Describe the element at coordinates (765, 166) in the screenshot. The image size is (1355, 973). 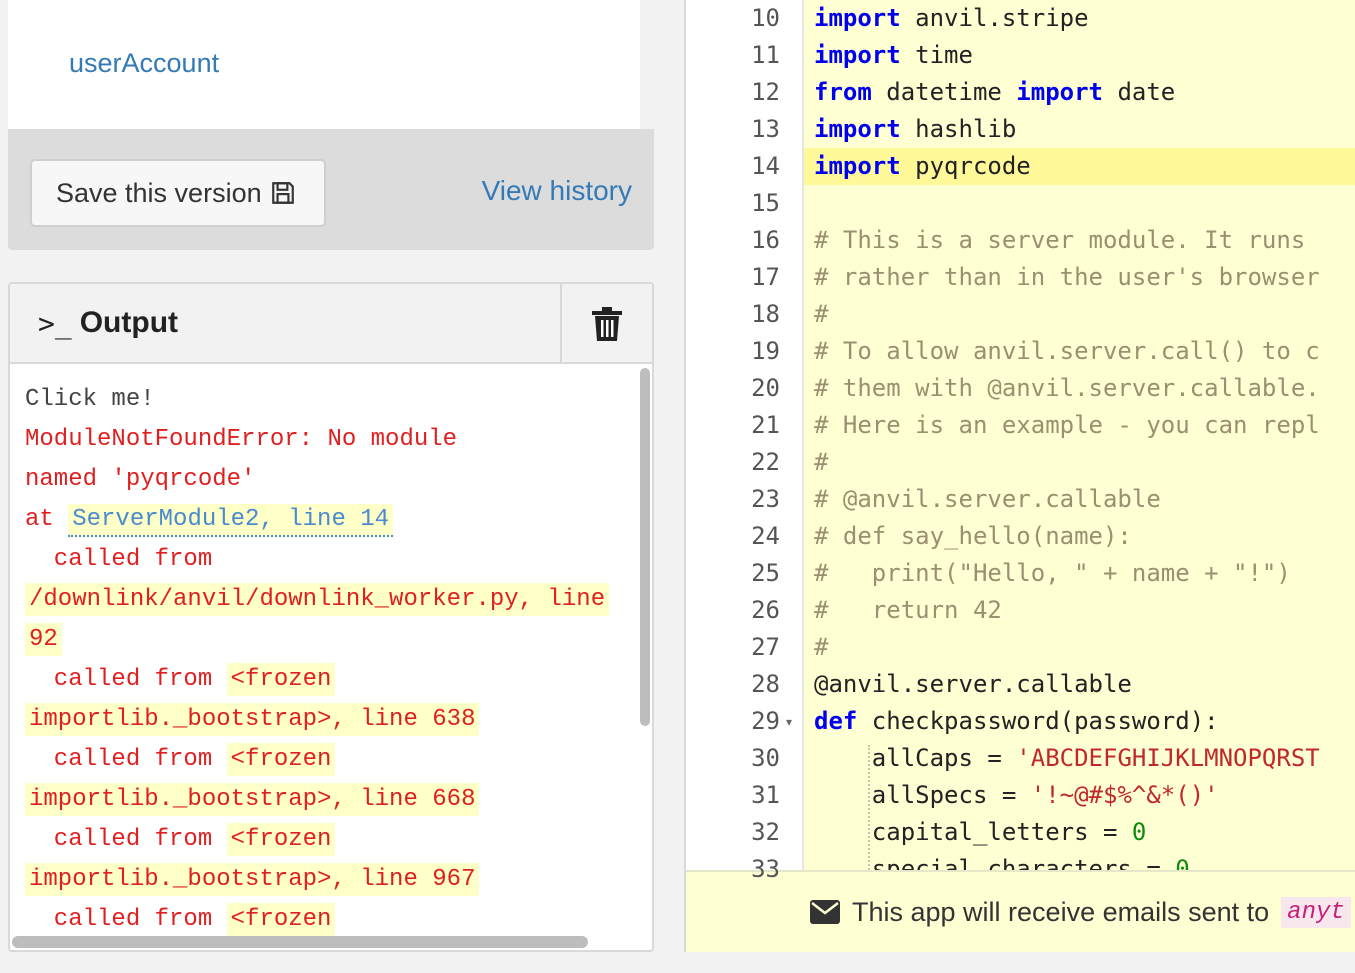
I see `line-number: 14` at that location.